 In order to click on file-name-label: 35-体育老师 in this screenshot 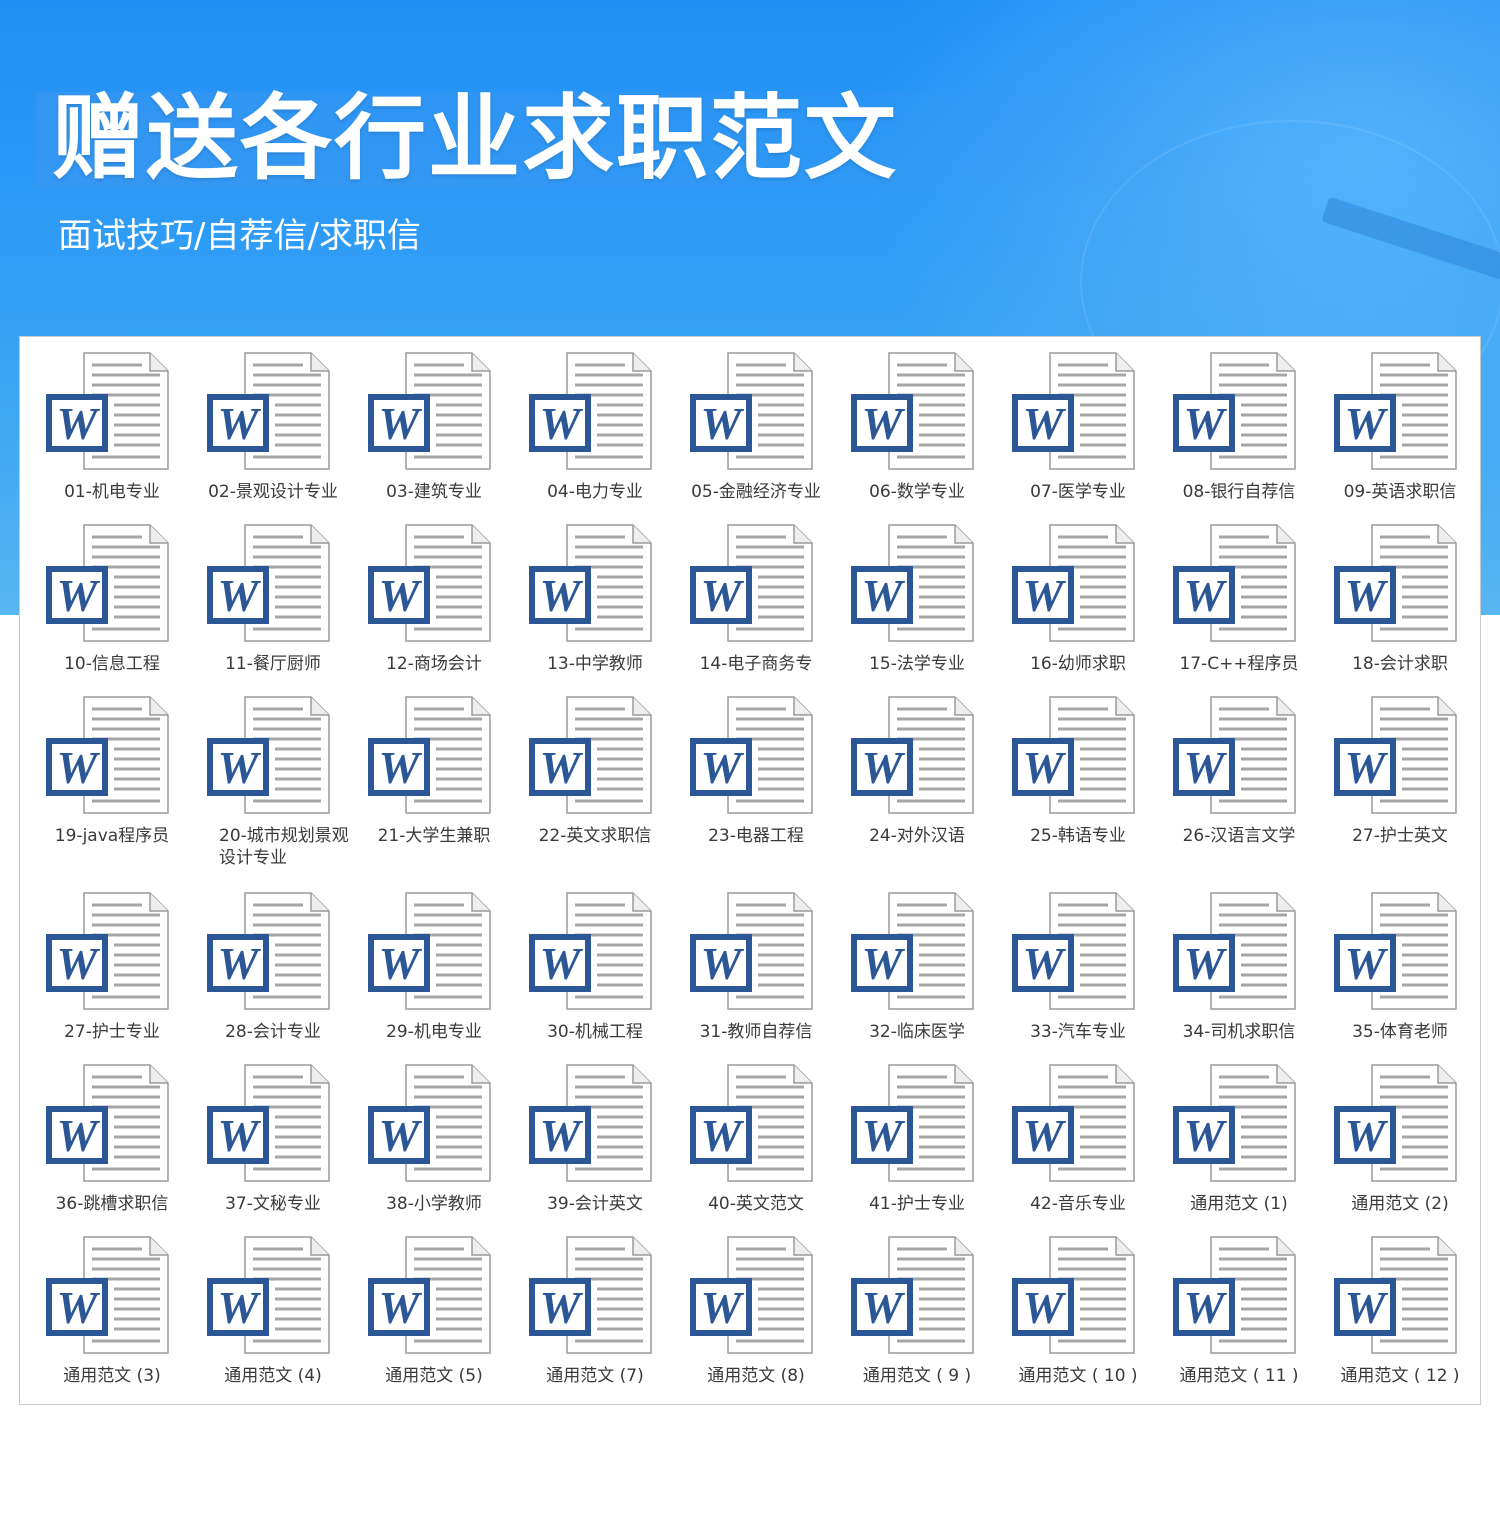, I will do `click(1400, 1032)`.